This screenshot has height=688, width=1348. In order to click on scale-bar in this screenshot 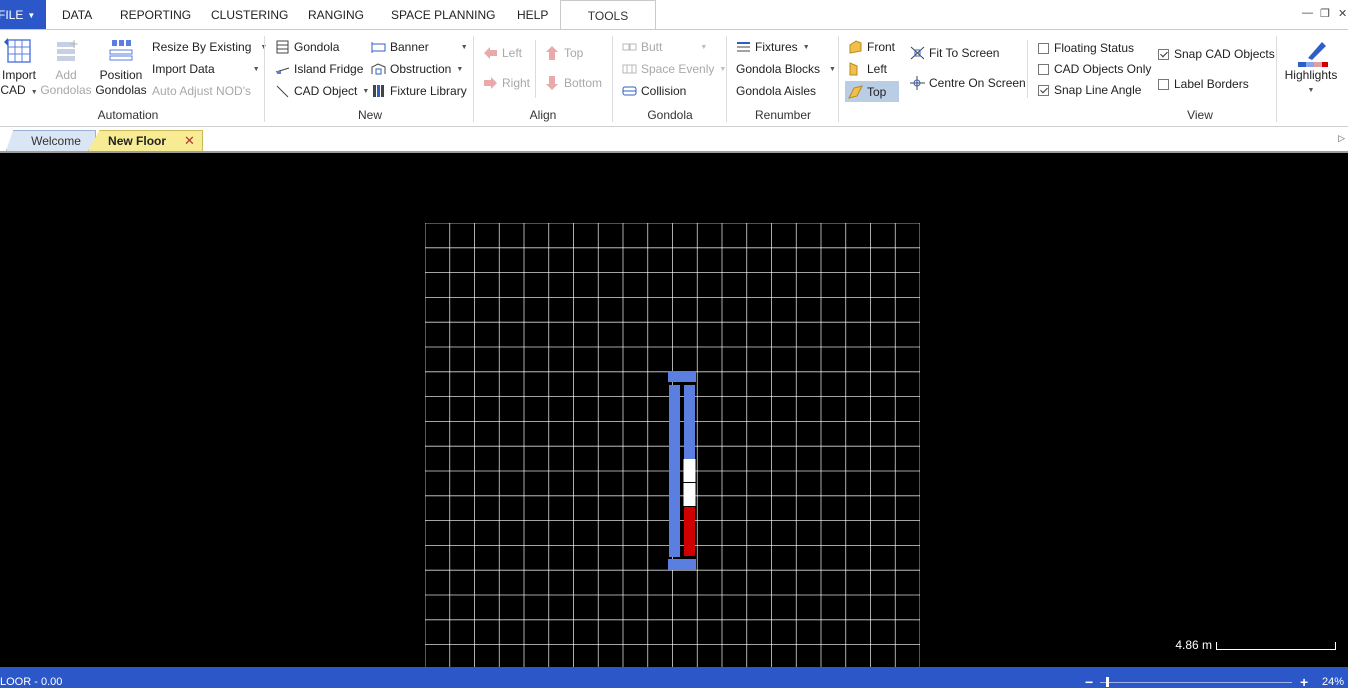, I will do `click(1276, 646)`.